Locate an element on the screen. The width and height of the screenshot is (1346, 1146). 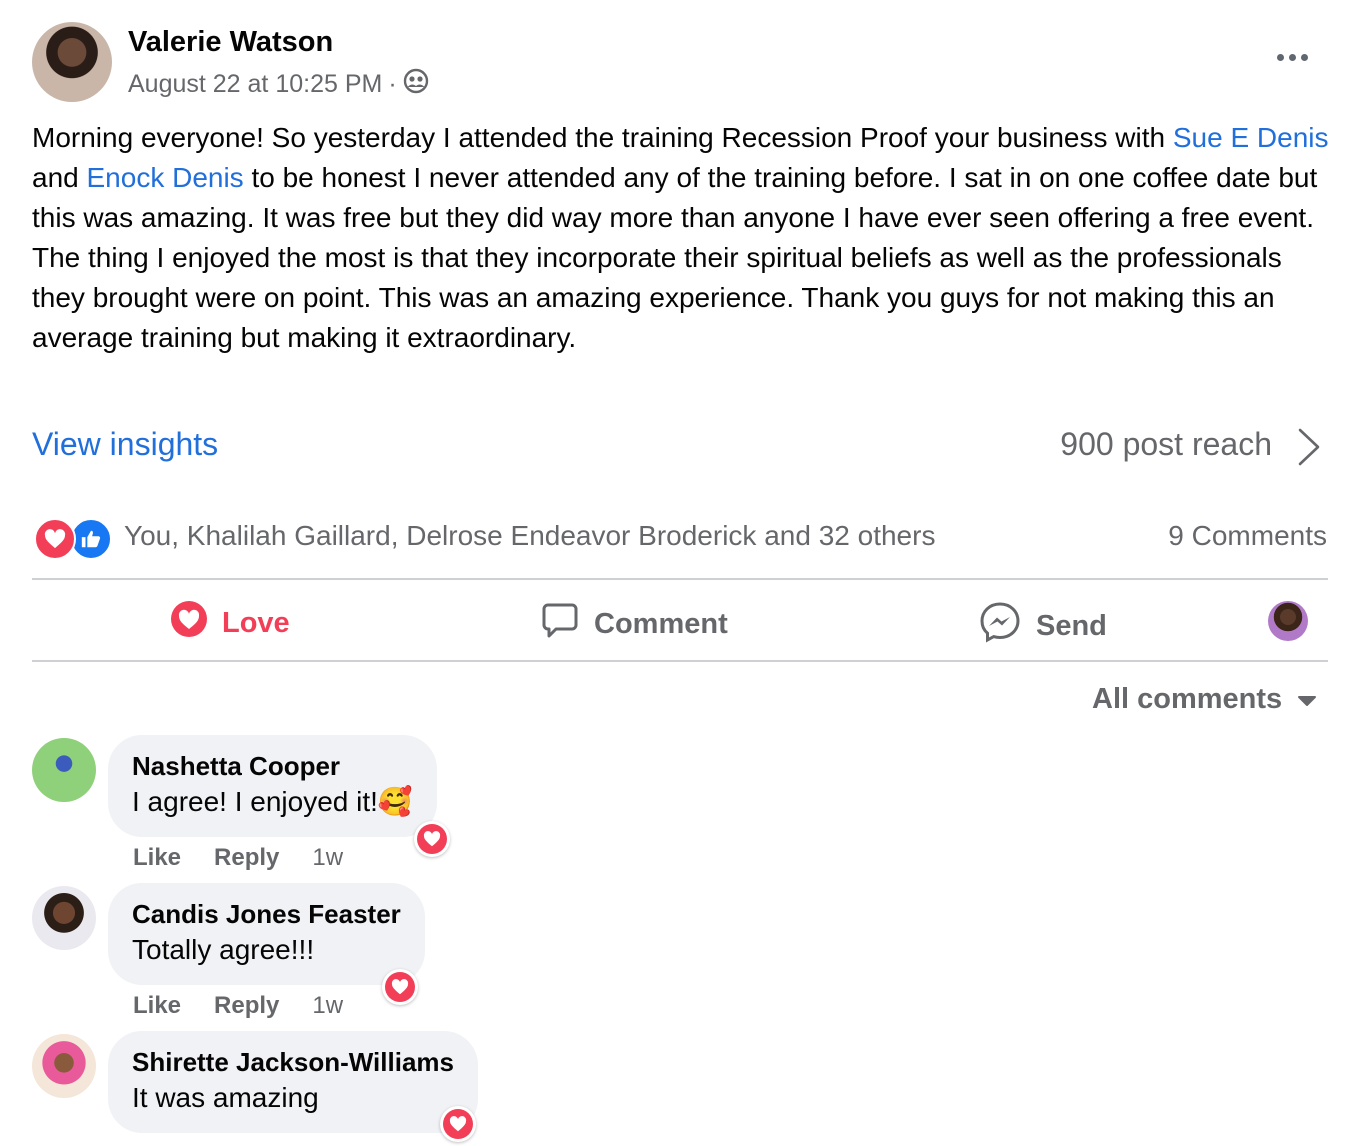
comment-bubble: Candis Jones Feaster Totally agree!!! is located at coordinates (266, 934).